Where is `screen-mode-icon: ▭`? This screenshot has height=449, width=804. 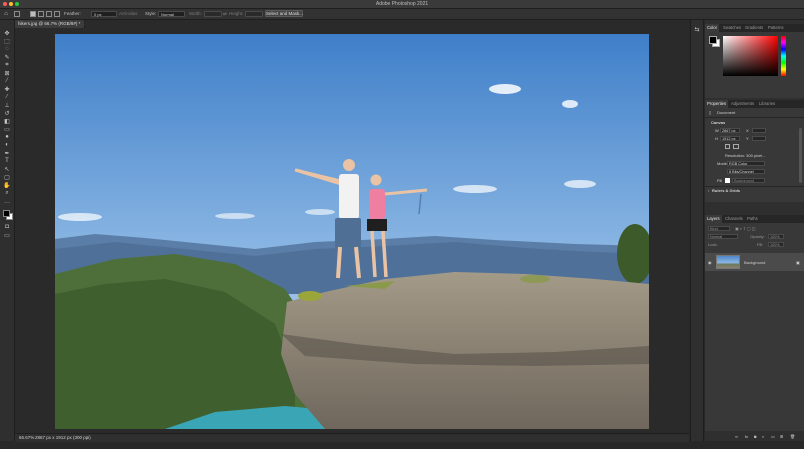 screen-mode-icon: ▭ is located at coordinates (7, 235).